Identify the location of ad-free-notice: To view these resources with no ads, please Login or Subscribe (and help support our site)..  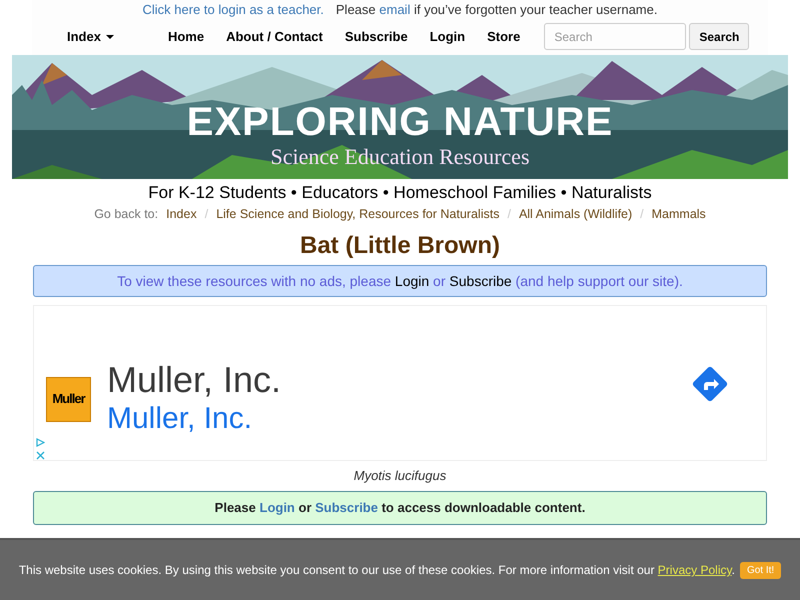
(400, 281).